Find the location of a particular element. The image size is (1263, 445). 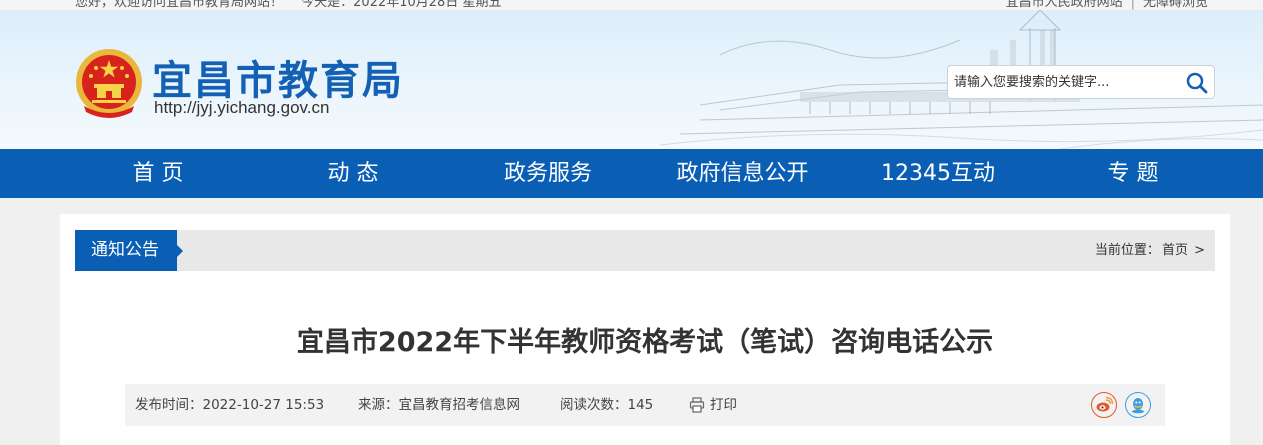

publish-time: 发布时间：2022-10-27 15:53 is located at coordinates (230, 405).